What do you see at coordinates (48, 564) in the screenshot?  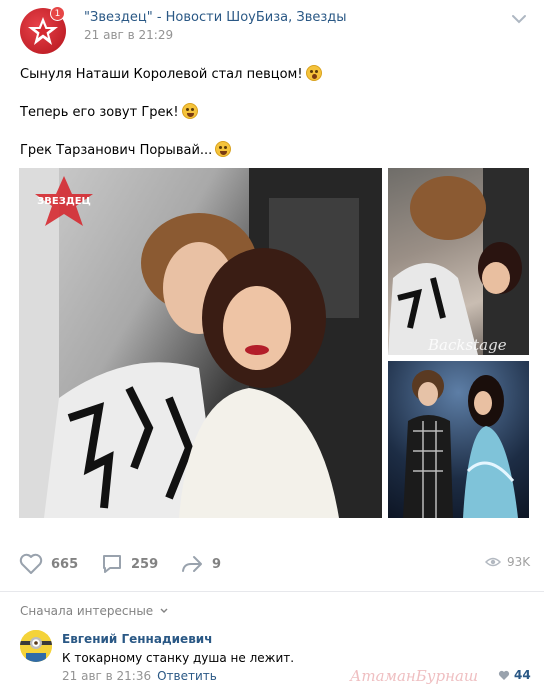 I see `like-button: 665` at bounding box center [48, 564].